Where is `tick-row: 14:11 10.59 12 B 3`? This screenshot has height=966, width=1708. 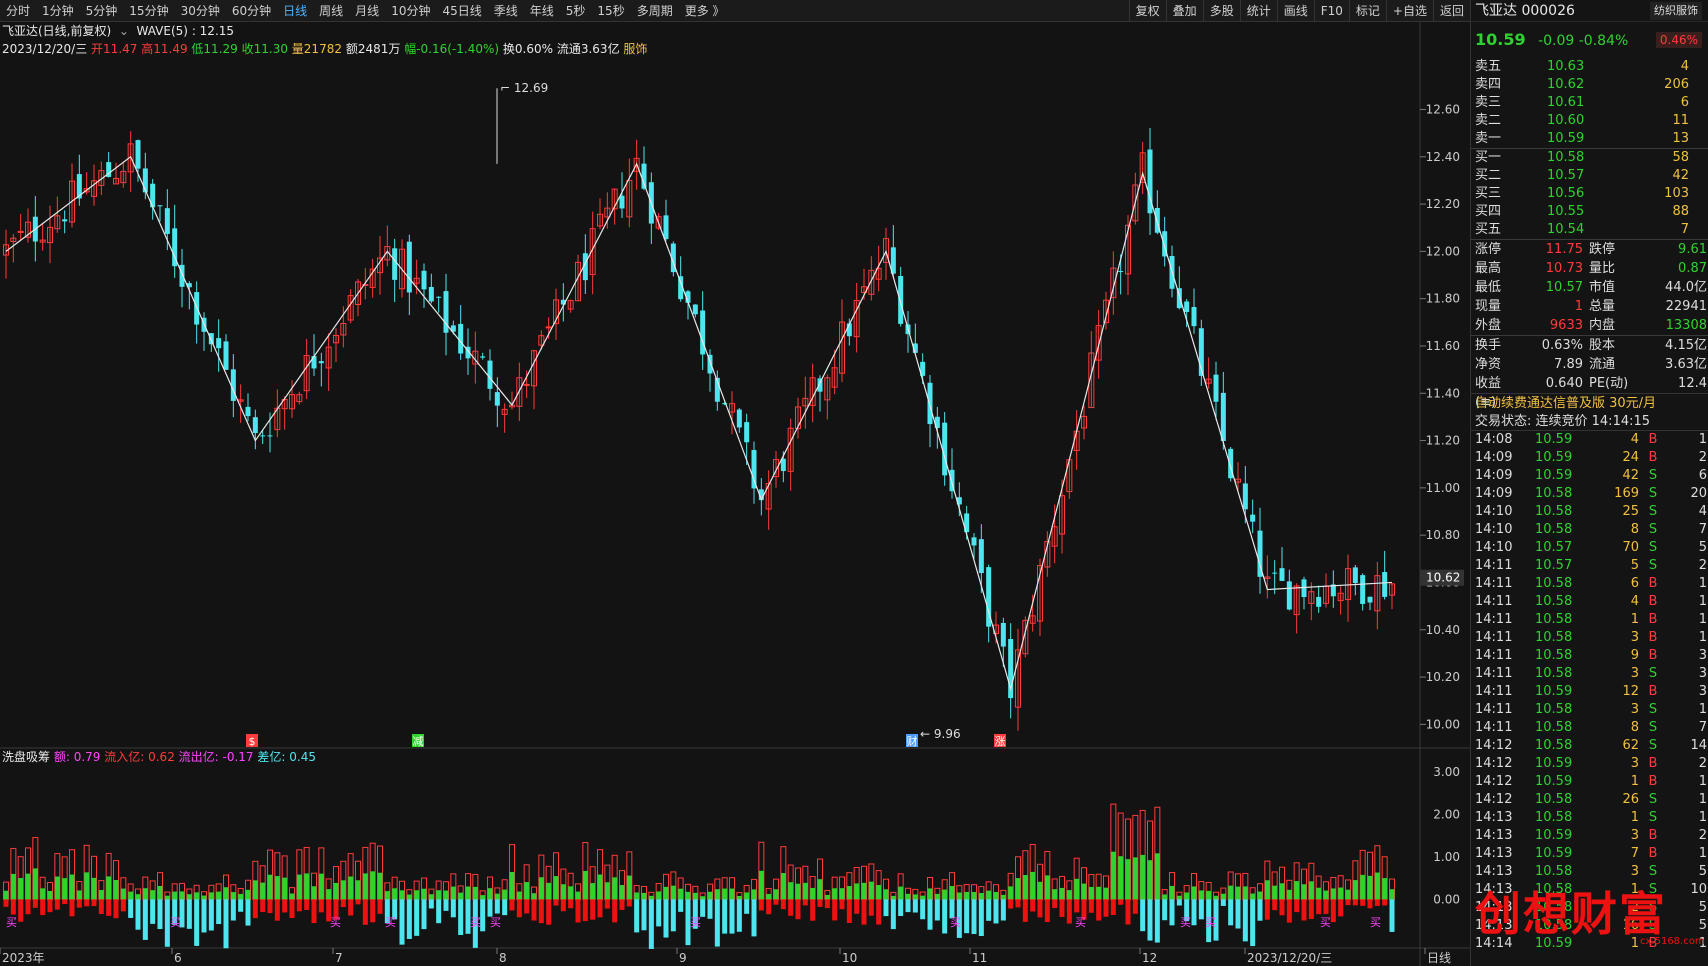
tick-row: 14:11 10.59 12 B 3 is located at coordinates (1589, 692).